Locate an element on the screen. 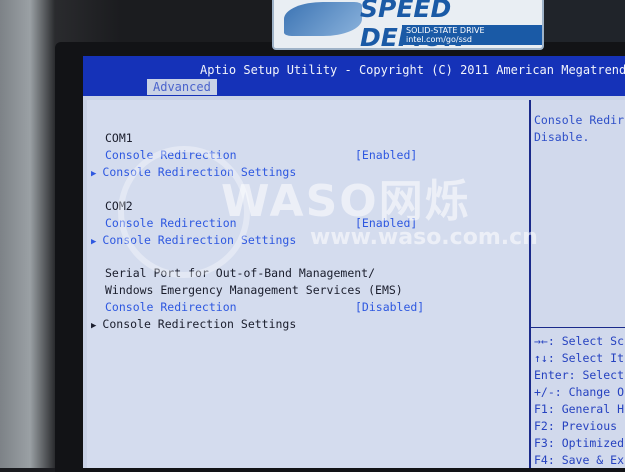  com2-redirection-value: [Enabled] is located at coordinates (386, 223).